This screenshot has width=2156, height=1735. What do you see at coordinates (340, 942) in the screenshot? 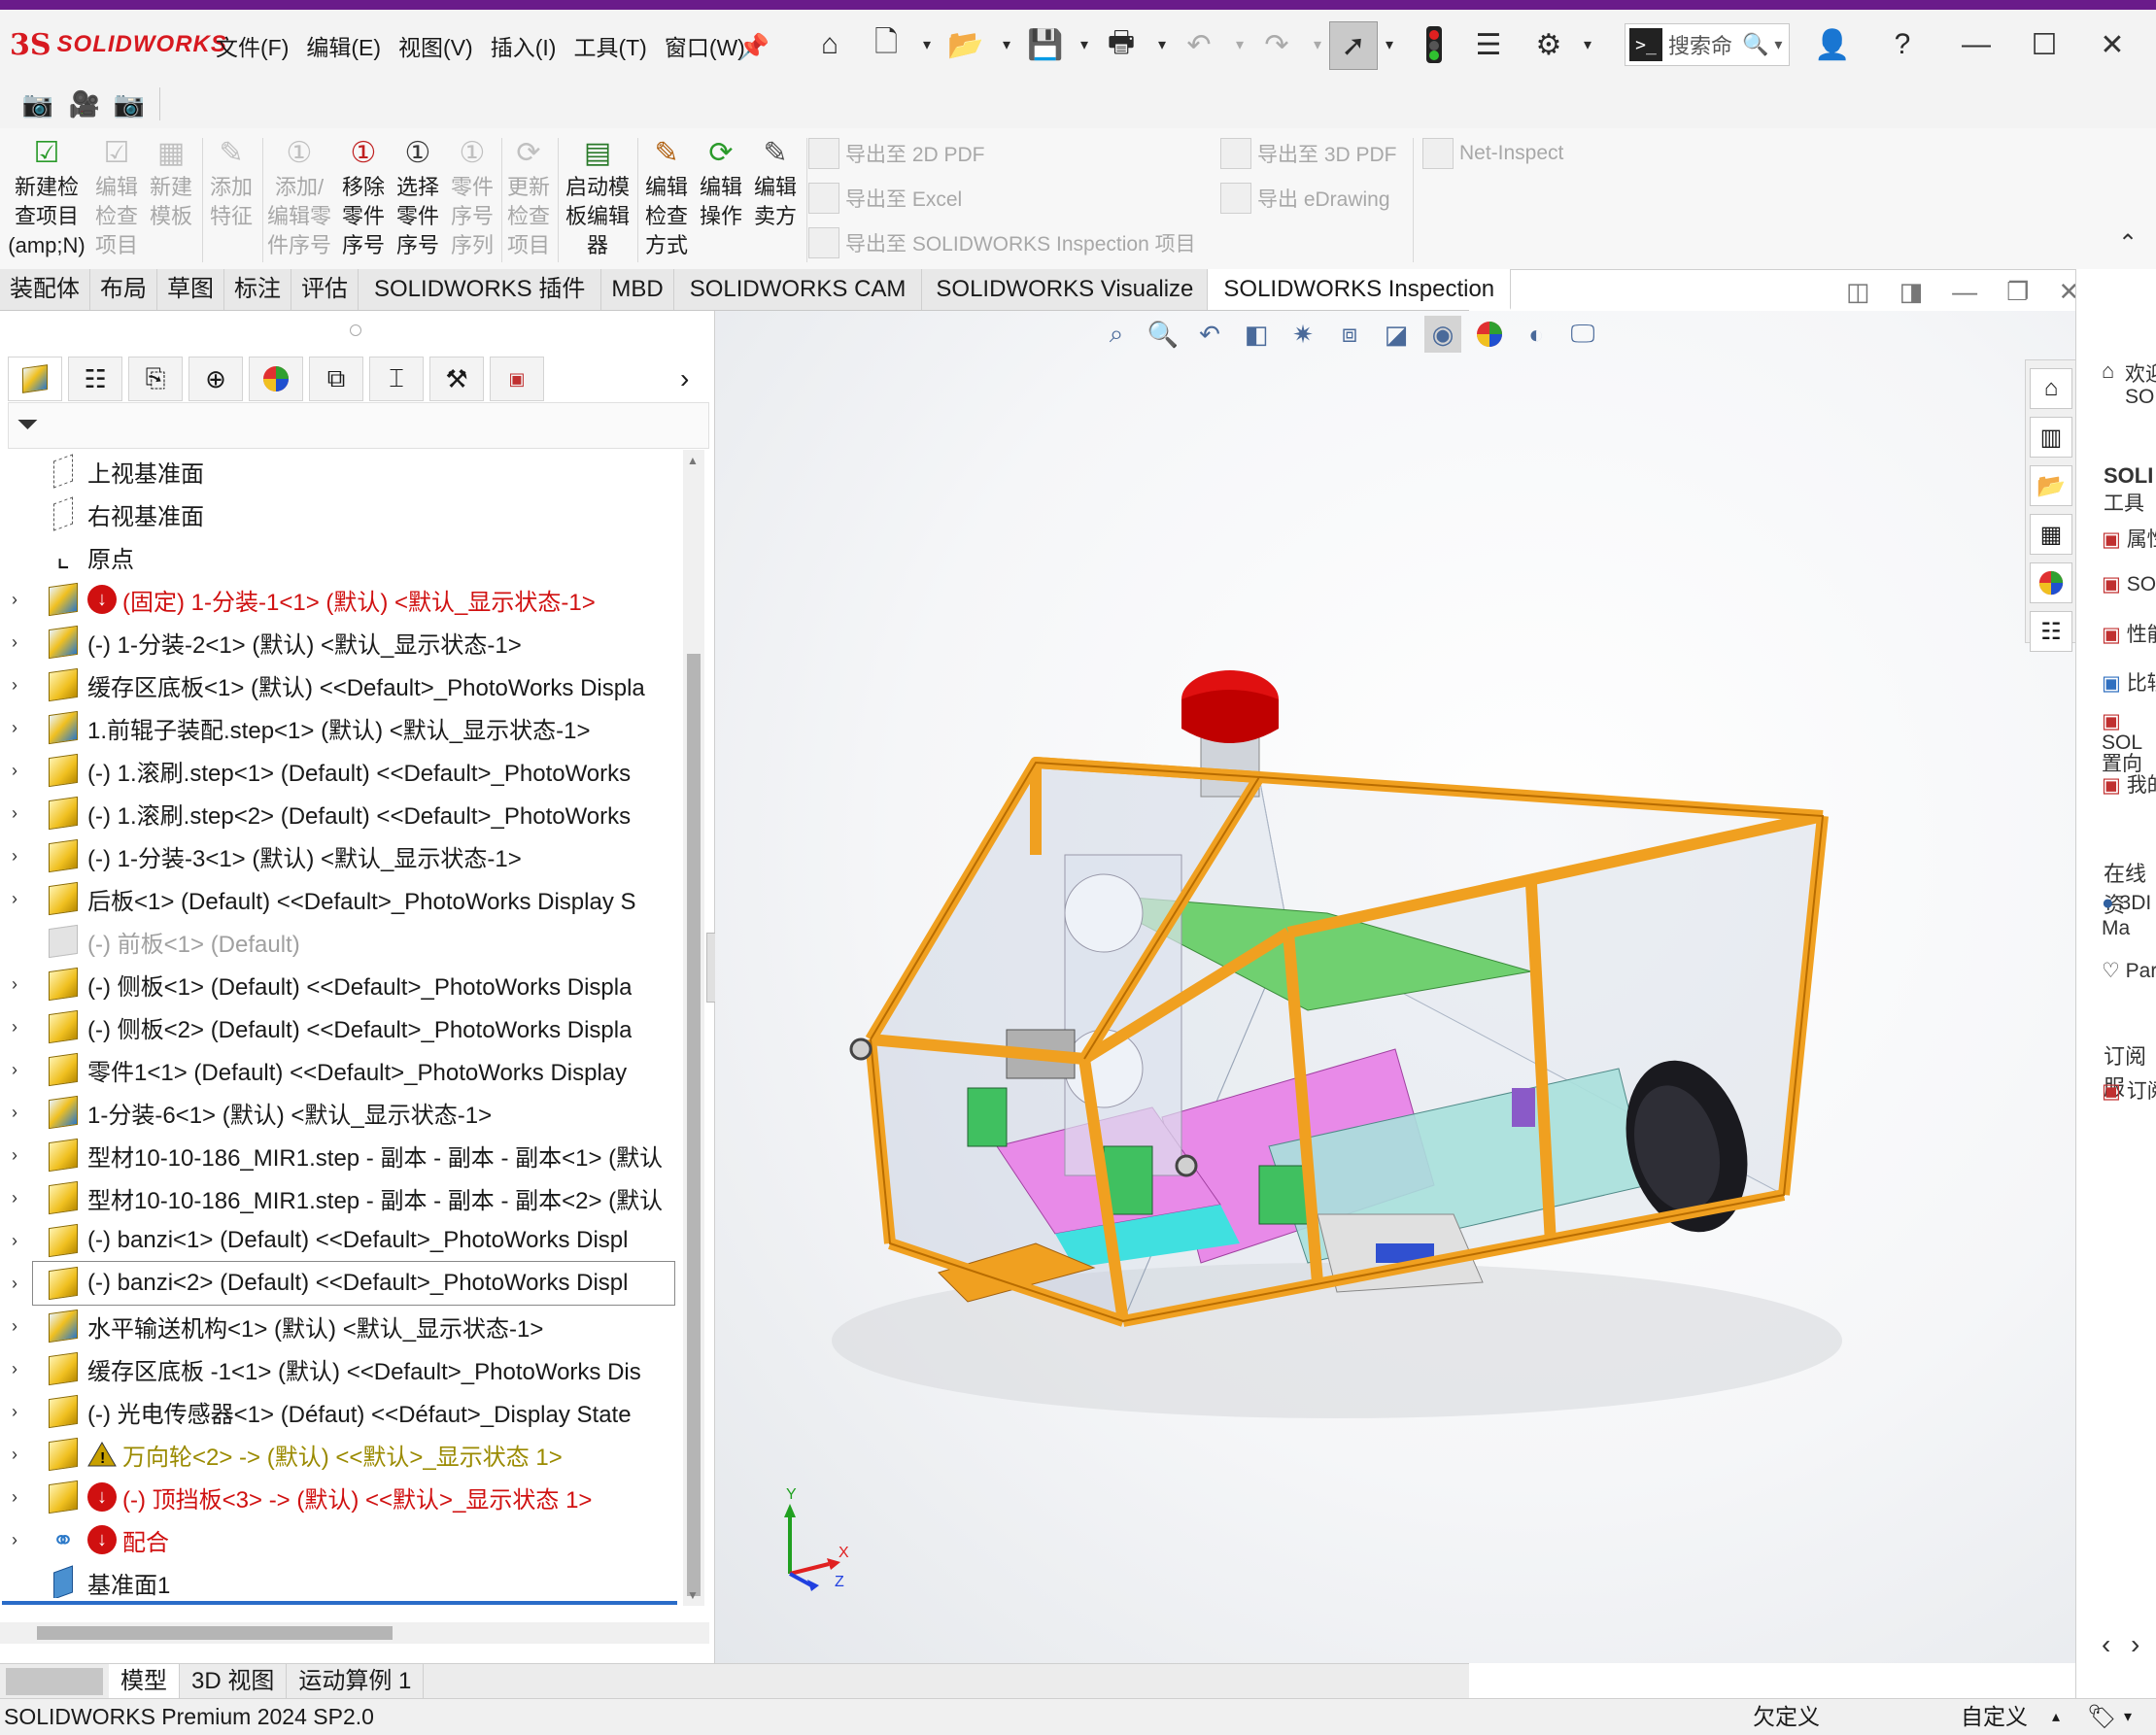
I see `tree-item: (-) 前板<1> (Default)` at bounding box center [340, 942].